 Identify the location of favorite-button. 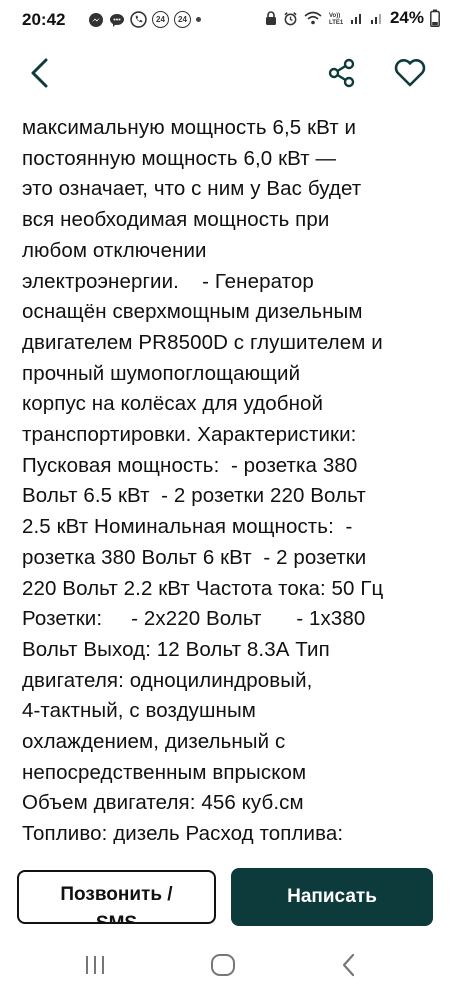
(410, 75).